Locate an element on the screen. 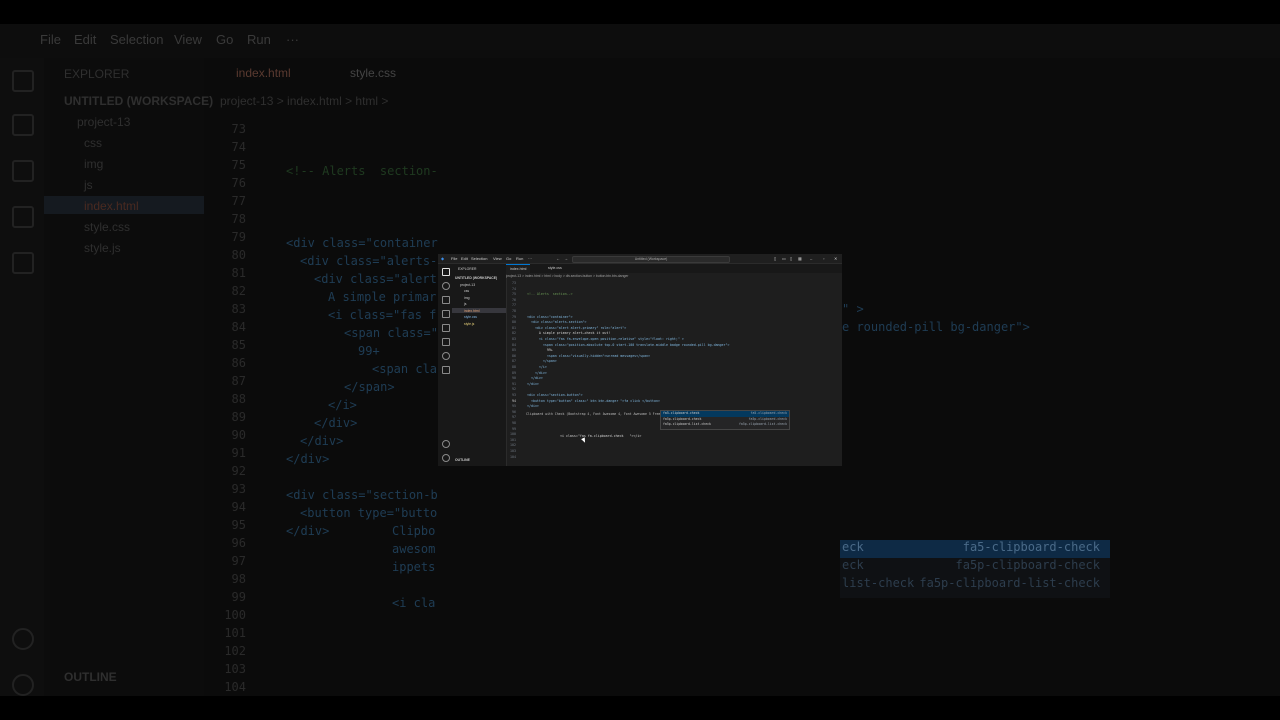 Image resolution: width=1280 pixels, height=720 pixels. bg-code-fragment: <div class="alert is located at coordinates (375, 279).